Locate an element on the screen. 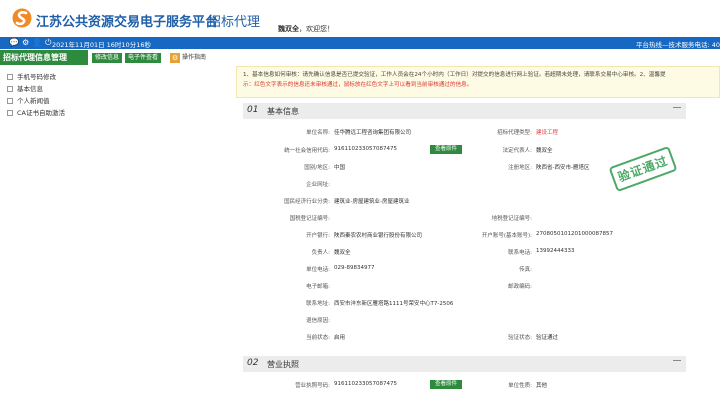 The height and width of the screenshot is (394, 720). return-reason-label: 退信原因: is located at coordinates (318, 321).